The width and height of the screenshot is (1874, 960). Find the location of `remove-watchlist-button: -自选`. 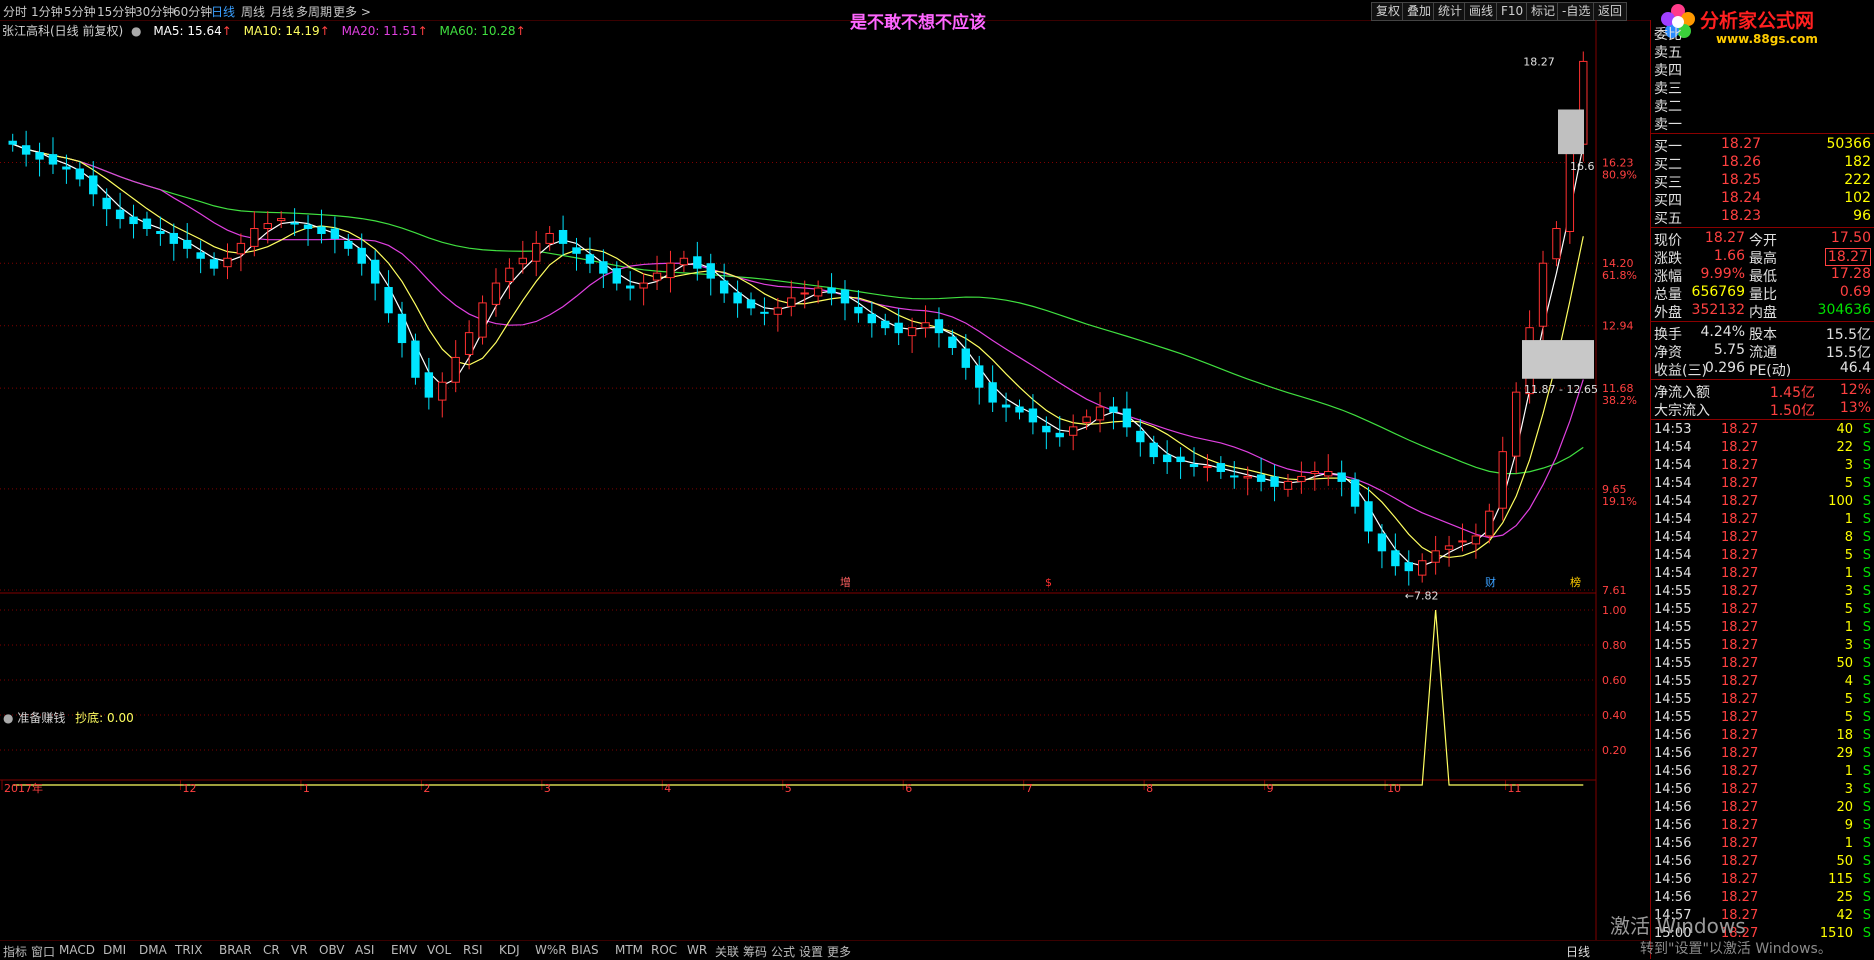

remove-watchlist-button: -自选 is located at coordinates (1576, 11).